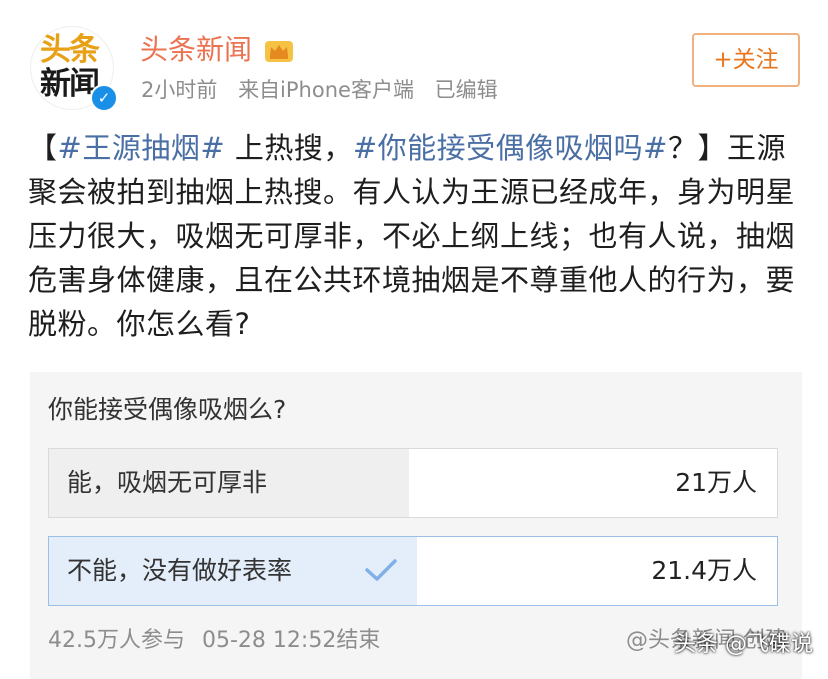  I want to click on watermark: 头条 @飞碟说, so click(743, 644).